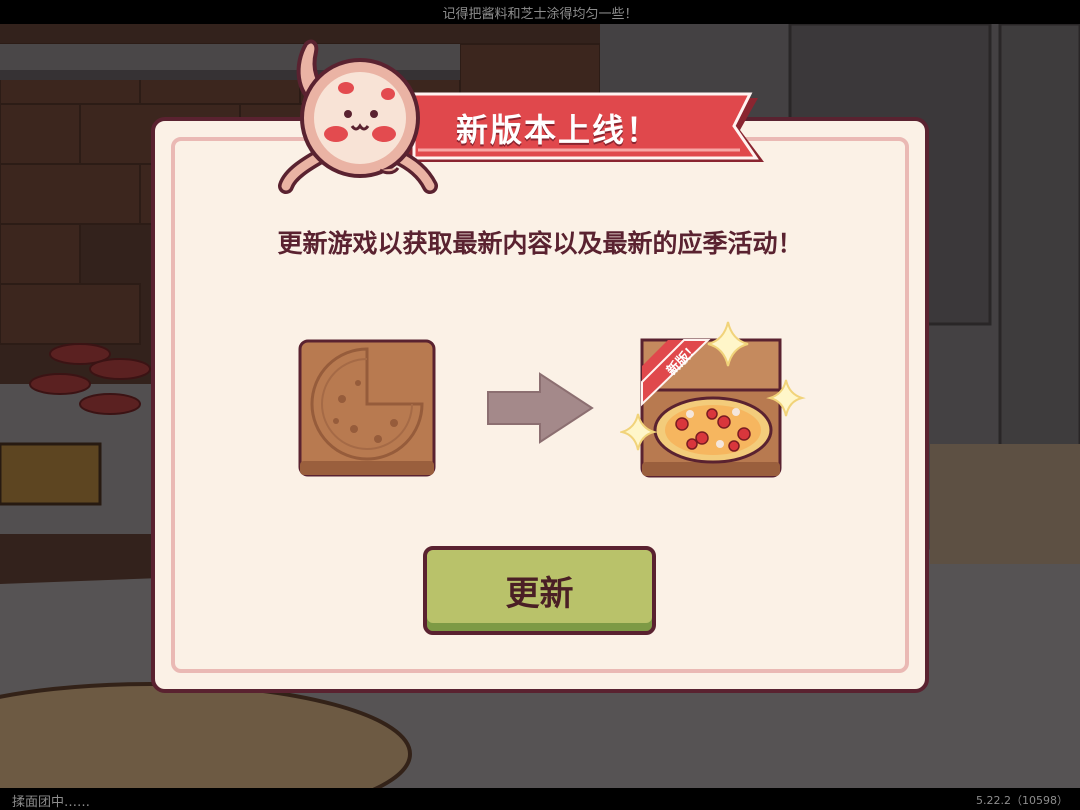 This screenshot has height=810, width=1080. What do you see at coordinates (557, 130) in the screenshot?
I see `dialog-title: 新版本上线！` at bounding box center [557, 130].